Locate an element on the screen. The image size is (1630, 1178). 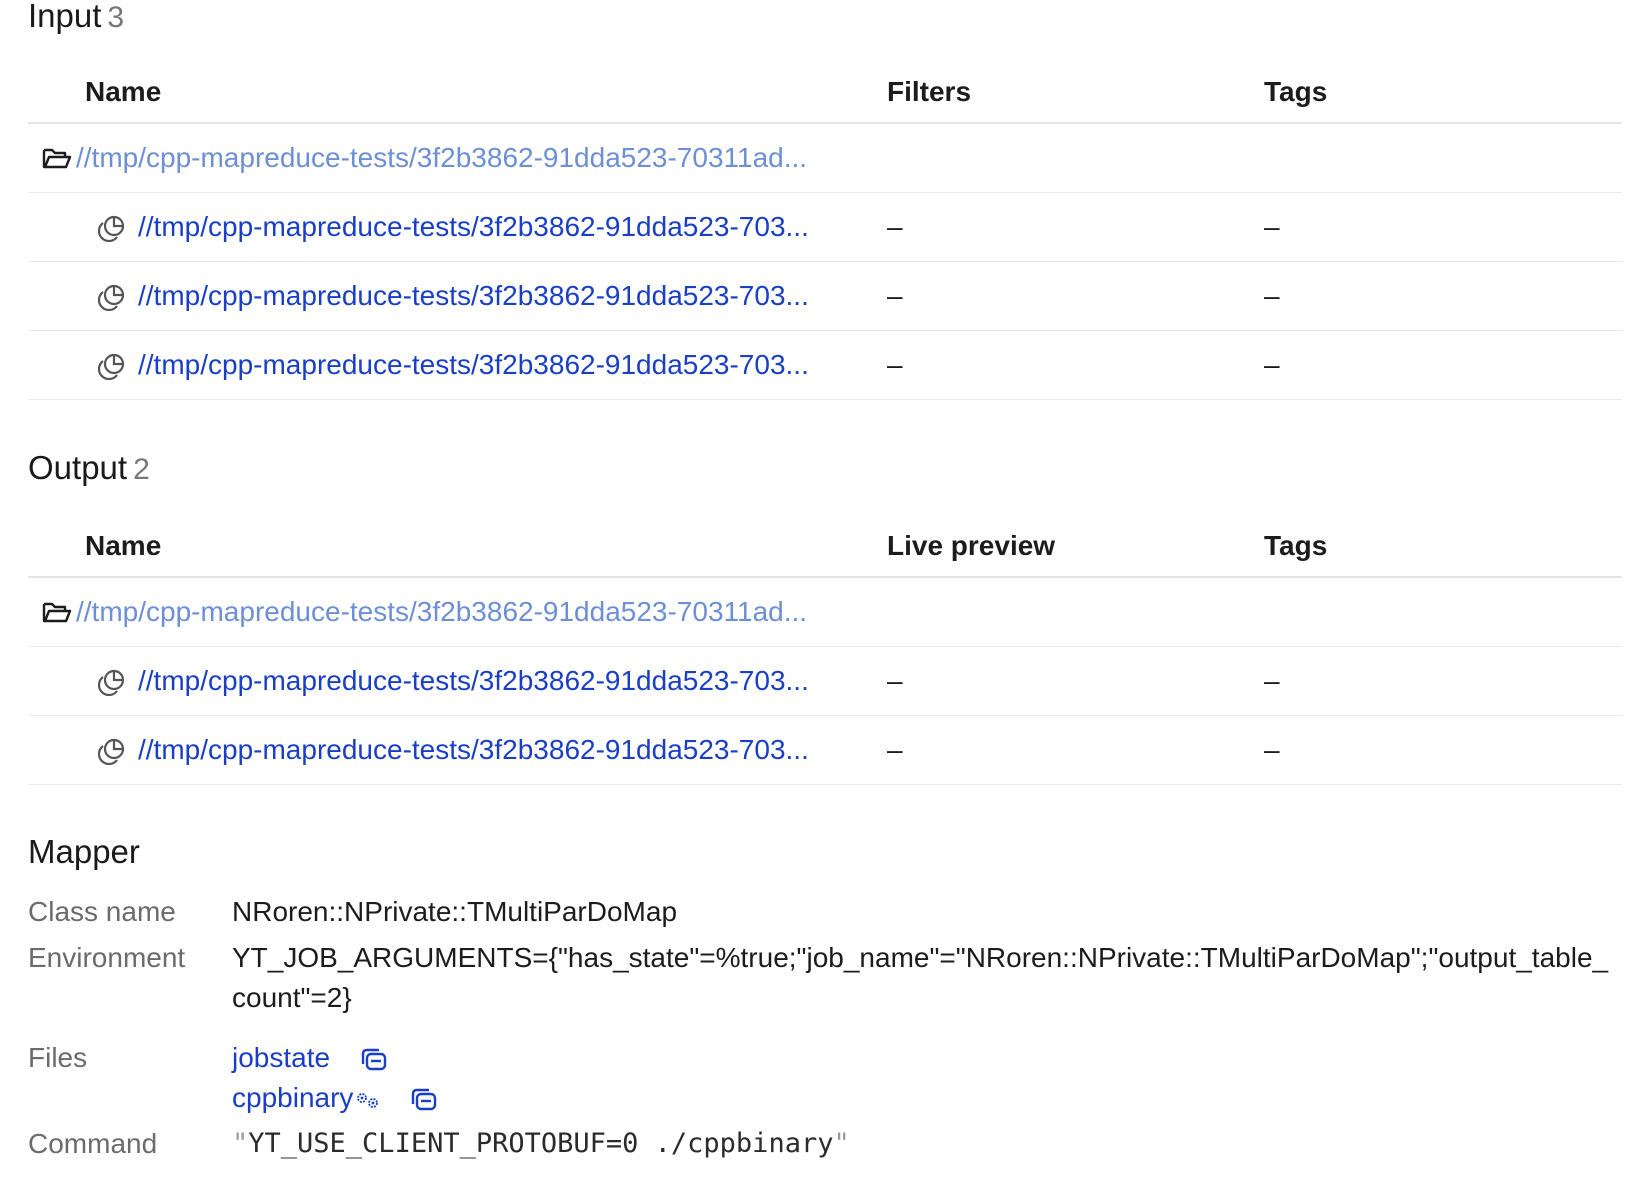
input-table-header: Name Filters Tags is located at coordinates (825, 89).